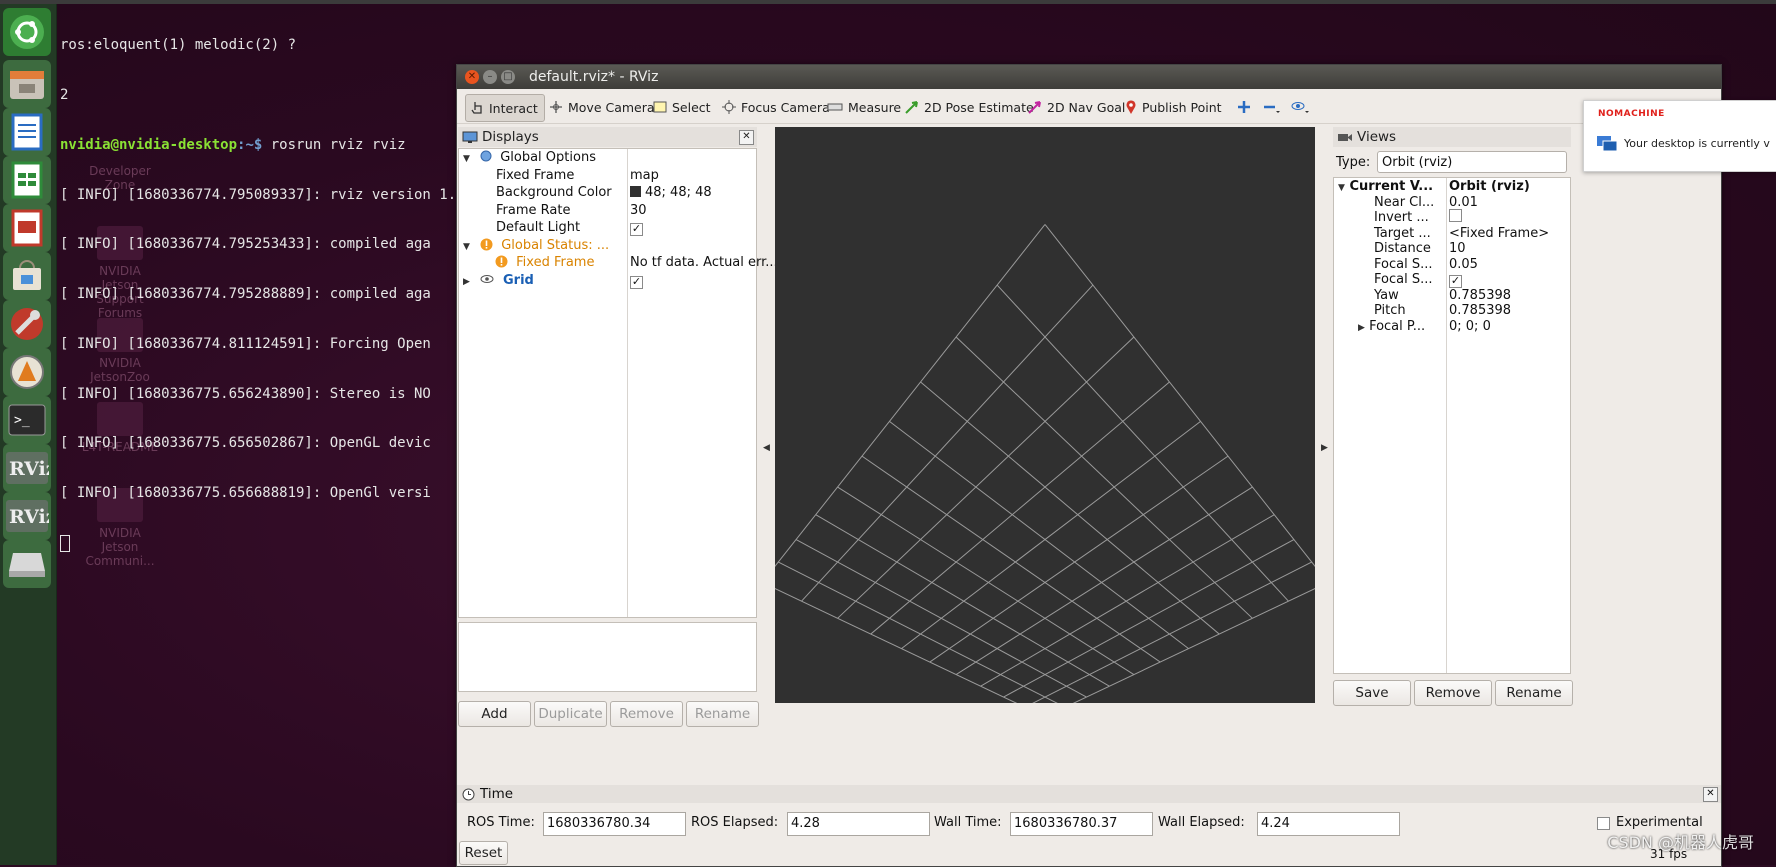  Describe the element at coordinates (508, 77) in the screenshot. I see `maximize-window-button: □` at that location.